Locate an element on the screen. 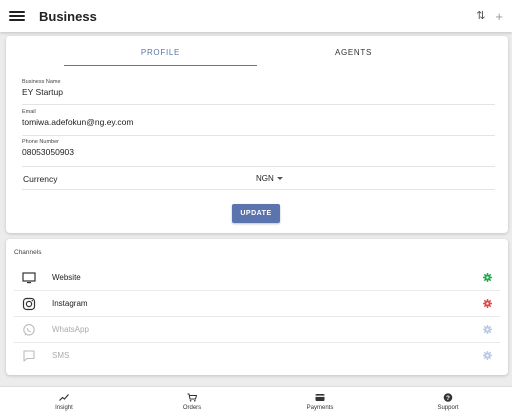 The image size is (512, 417). channel-row-website: Website is located at coordinates (257, 278).